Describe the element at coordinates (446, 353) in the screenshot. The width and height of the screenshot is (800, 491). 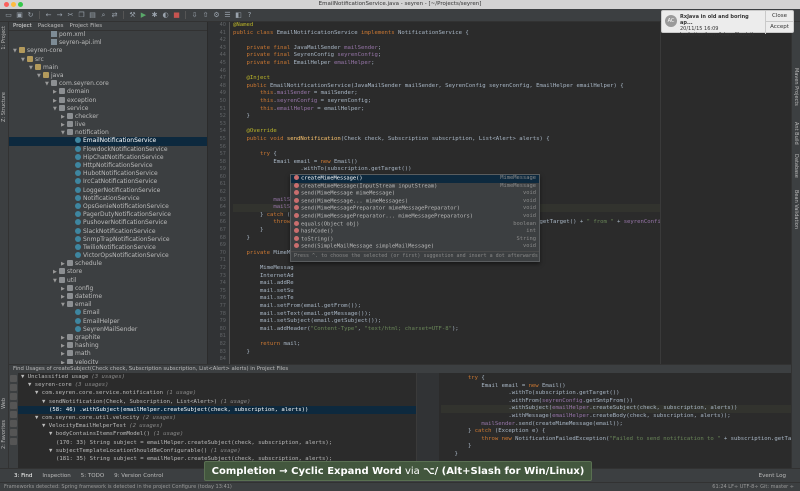
I see `code-line: }` at that location.